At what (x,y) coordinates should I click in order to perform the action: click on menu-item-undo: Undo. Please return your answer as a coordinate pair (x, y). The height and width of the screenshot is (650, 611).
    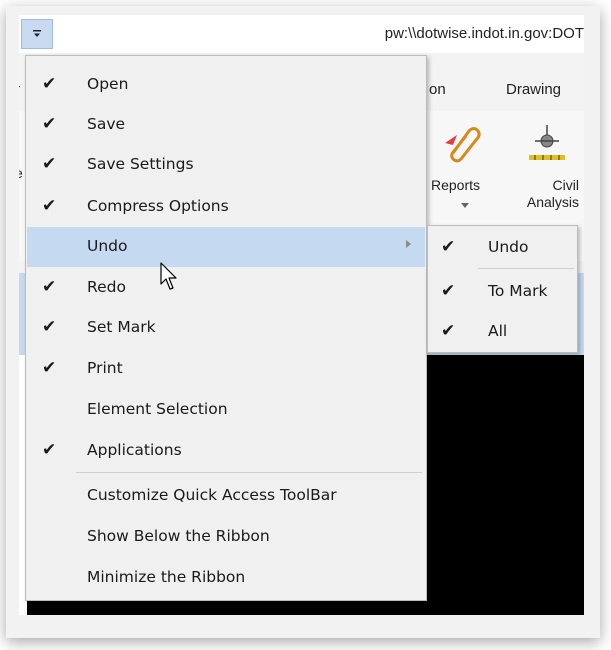
    Looking at the image, I should click on (226, 247).